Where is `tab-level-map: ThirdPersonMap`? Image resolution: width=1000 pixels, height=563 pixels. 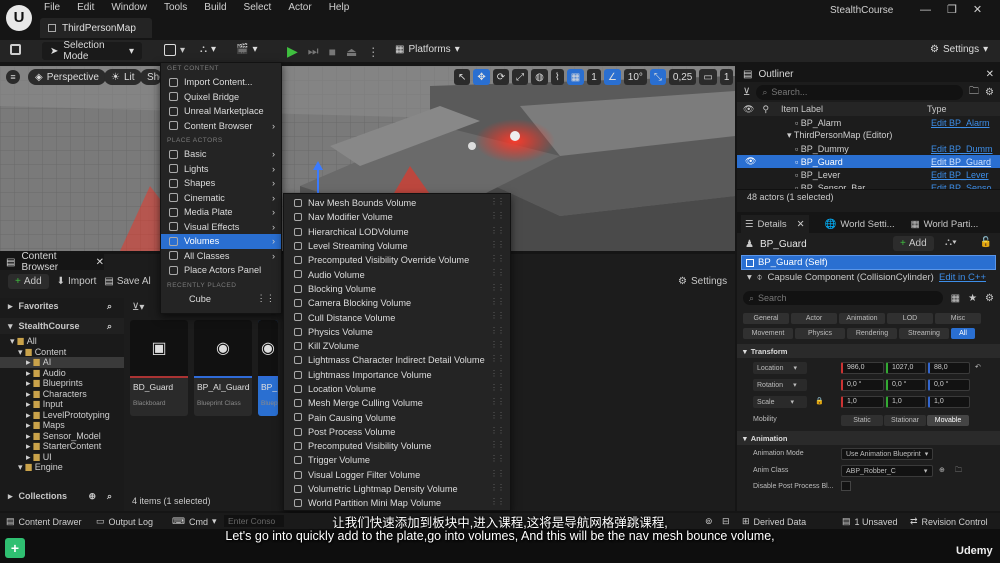
tab-level-map: ThirdPersonMap is located at coordinates (96, 28).